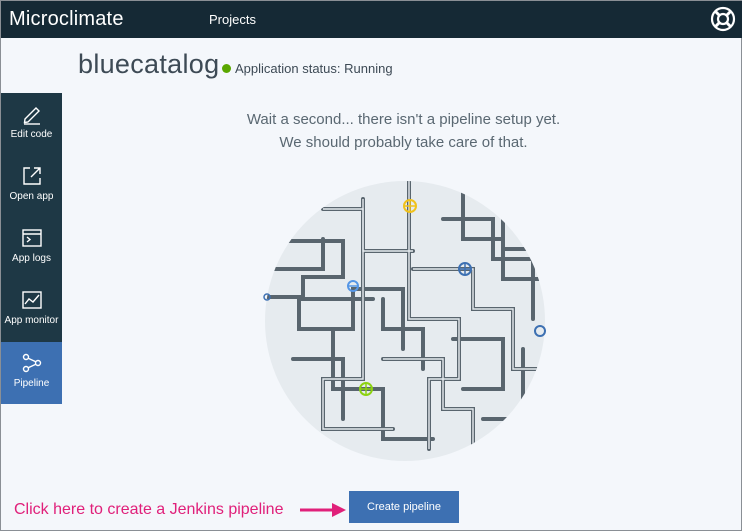 The height and width of the screenshot is (531, 742). What do you see at coordinates (31, 320) in the screenshot?
I see `sidebar-item-label: App monitor` at bounding box center [31, 320].